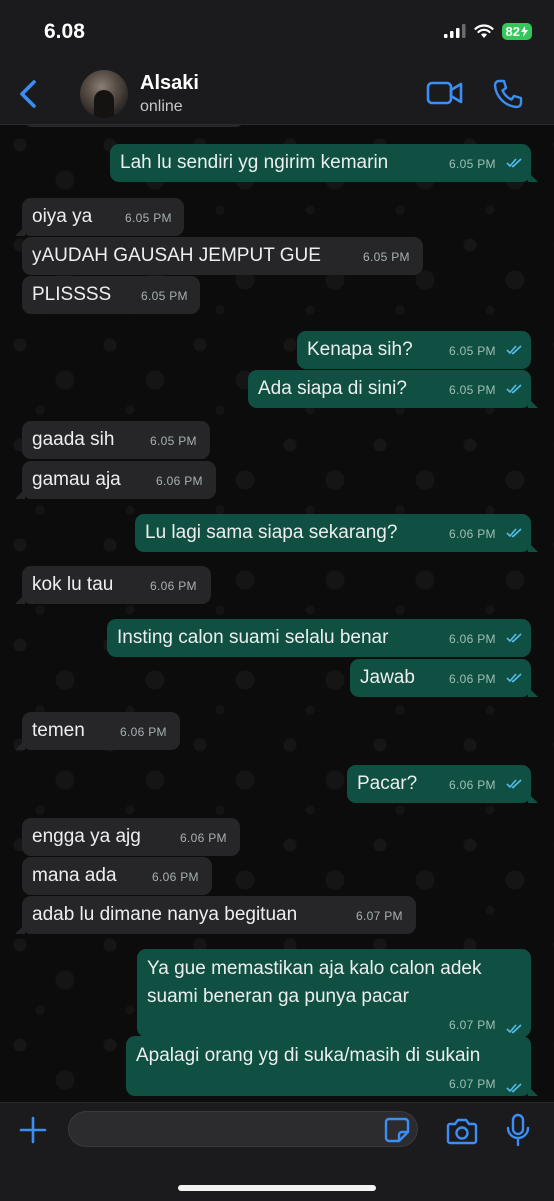 The width and height of the screenshot is (554, 1201). Describe the element at coordinates (277, 32) in the screenshot. I see `status-bar: 6.08 82` at that location.